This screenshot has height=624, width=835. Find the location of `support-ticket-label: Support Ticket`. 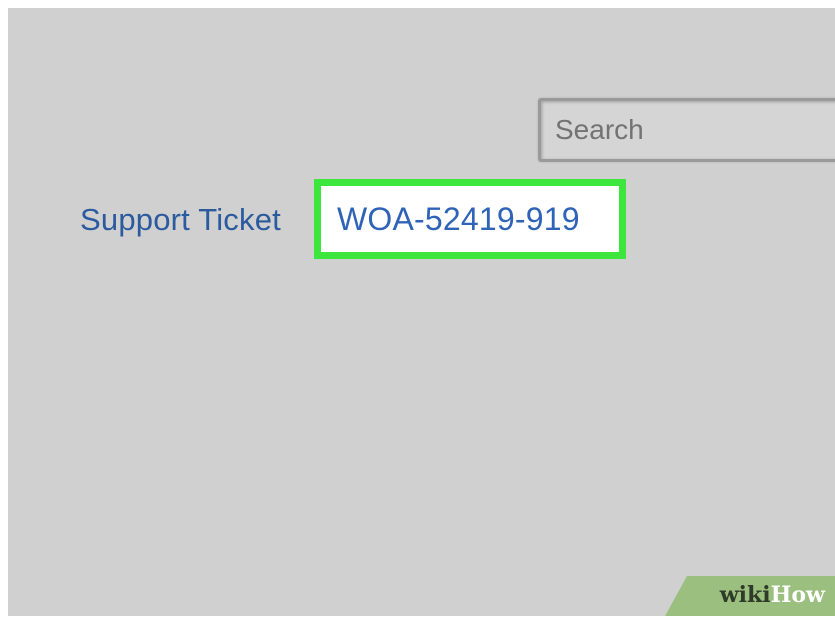

support-ticket-label: Support Ticket is located at coordinates (180, 219).